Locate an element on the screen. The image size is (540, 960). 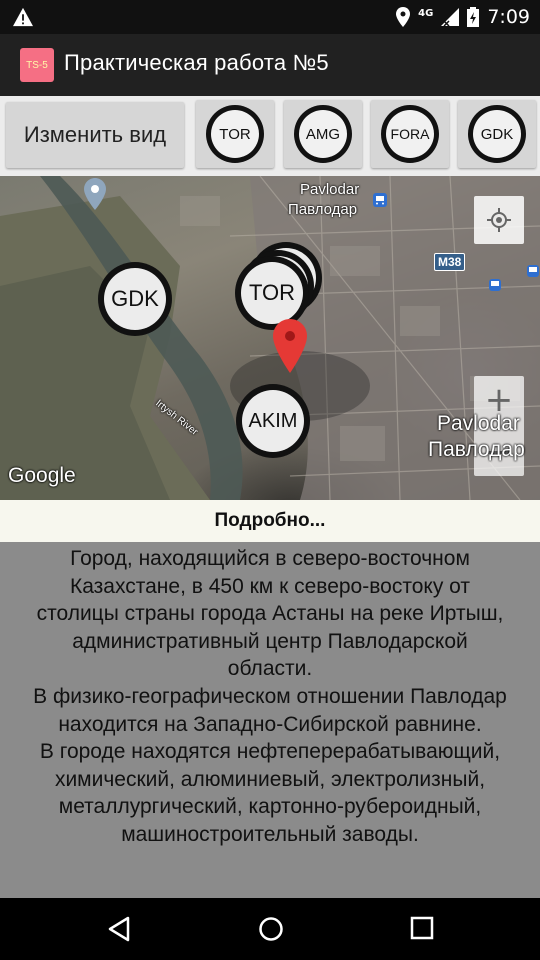
navigation-bar is located at coordinates (270, 929).